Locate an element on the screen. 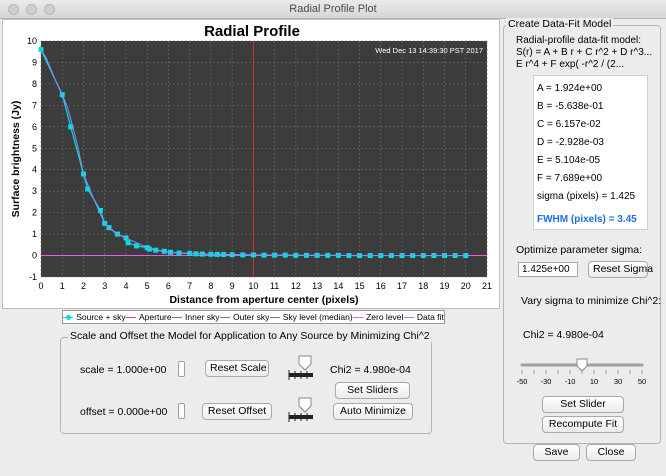 The width and height of the screenshot is (666, 476). legend-item: Outer sky is located at coordinates (244, 317).